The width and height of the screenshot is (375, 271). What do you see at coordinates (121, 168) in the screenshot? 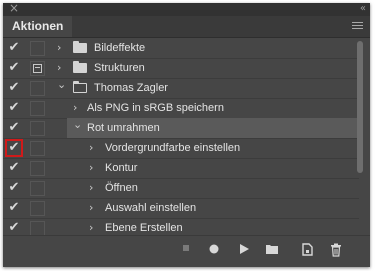
I see `row-label: Kontur` at bounding box center [121, 168].